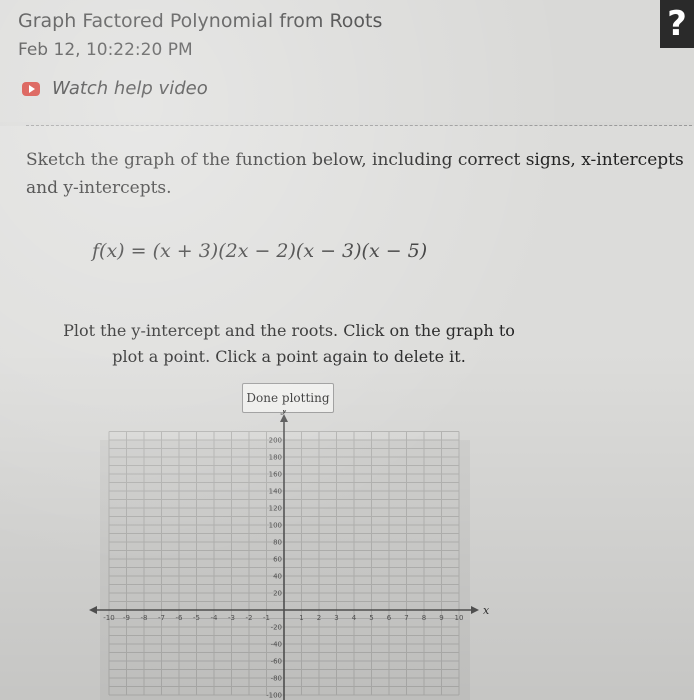 The width and height of the screenshot is (694, 700). What do you see at coordinates (371, 618) in the screenshot?
I see `x-tick-label: 5` at bounding box center [371, 618].